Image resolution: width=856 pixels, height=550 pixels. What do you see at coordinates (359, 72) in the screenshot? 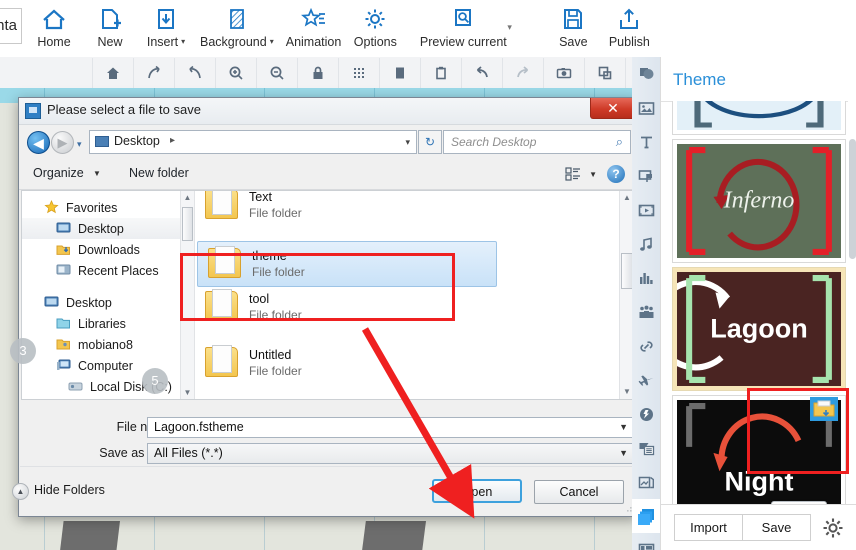
I see `grid-icon` at bounding box center [359, 72].